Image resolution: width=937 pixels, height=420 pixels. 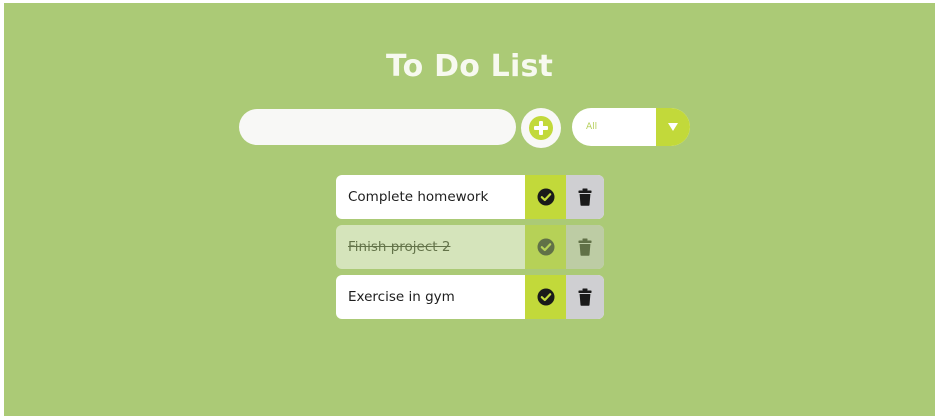 I want to click on todo-item: Finish project 2, so click(x=470, y=247).